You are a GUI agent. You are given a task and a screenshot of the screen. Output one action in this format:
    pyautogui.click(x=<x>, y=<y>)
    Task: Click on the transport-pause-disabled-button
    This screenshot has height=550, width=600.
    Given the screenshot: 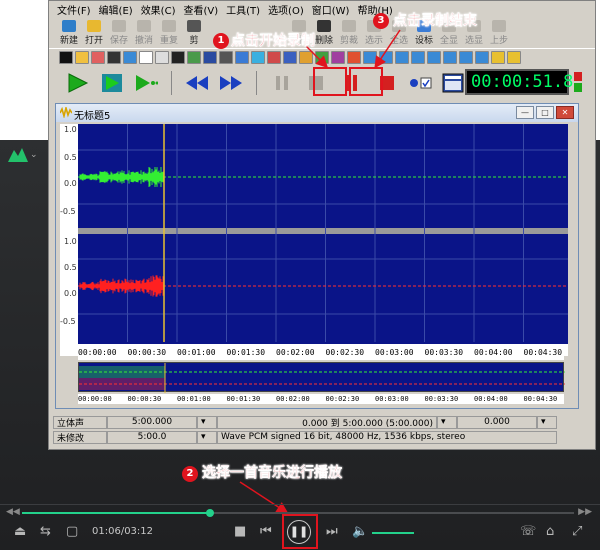 What is the action you would take?
    pyautogui.click(x=282, y=83)
    